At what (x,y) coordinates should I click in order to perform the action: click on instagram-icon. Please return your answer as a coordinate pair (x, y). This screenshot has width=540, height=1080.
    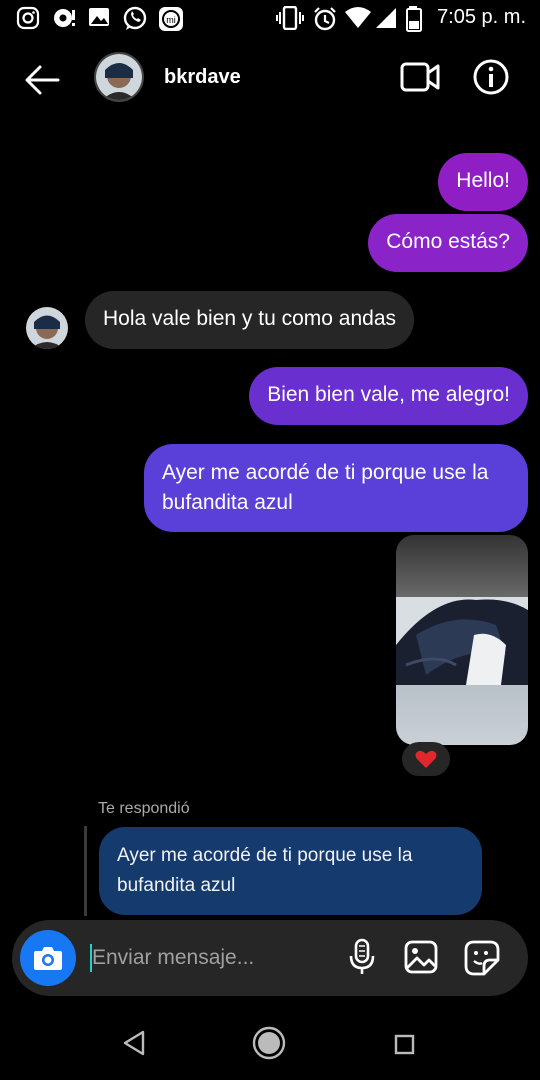
    Looking at the image, I should click on (28, 18).